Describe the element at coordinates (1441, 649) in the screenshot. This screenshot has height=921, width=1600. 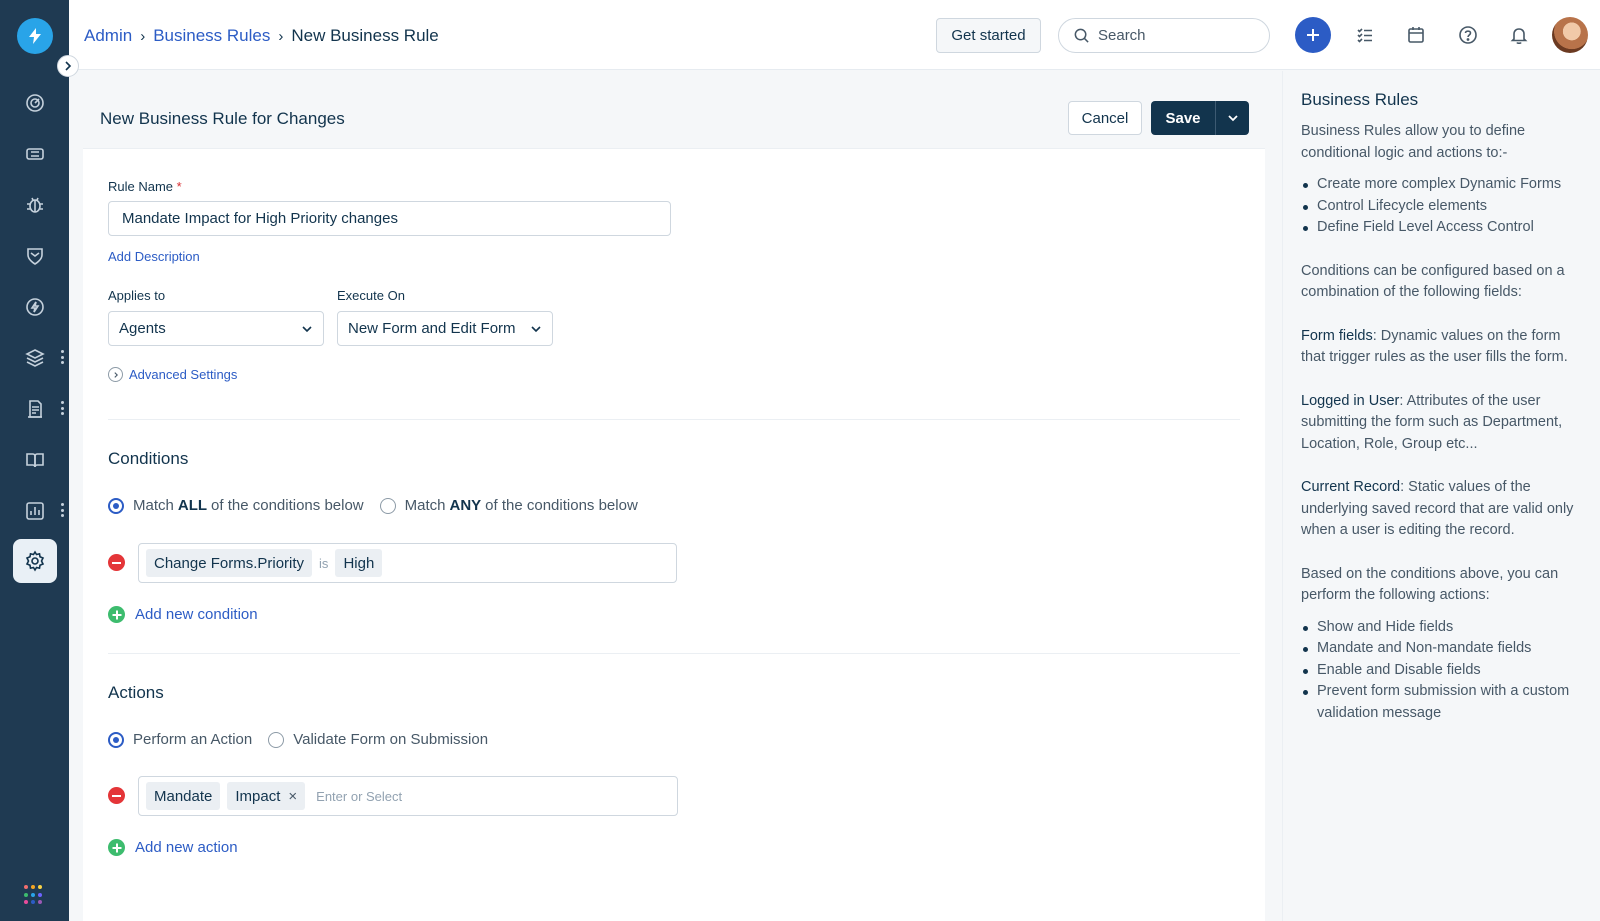
I see `list-item: Mandate and Non-mandate fields` at that location.